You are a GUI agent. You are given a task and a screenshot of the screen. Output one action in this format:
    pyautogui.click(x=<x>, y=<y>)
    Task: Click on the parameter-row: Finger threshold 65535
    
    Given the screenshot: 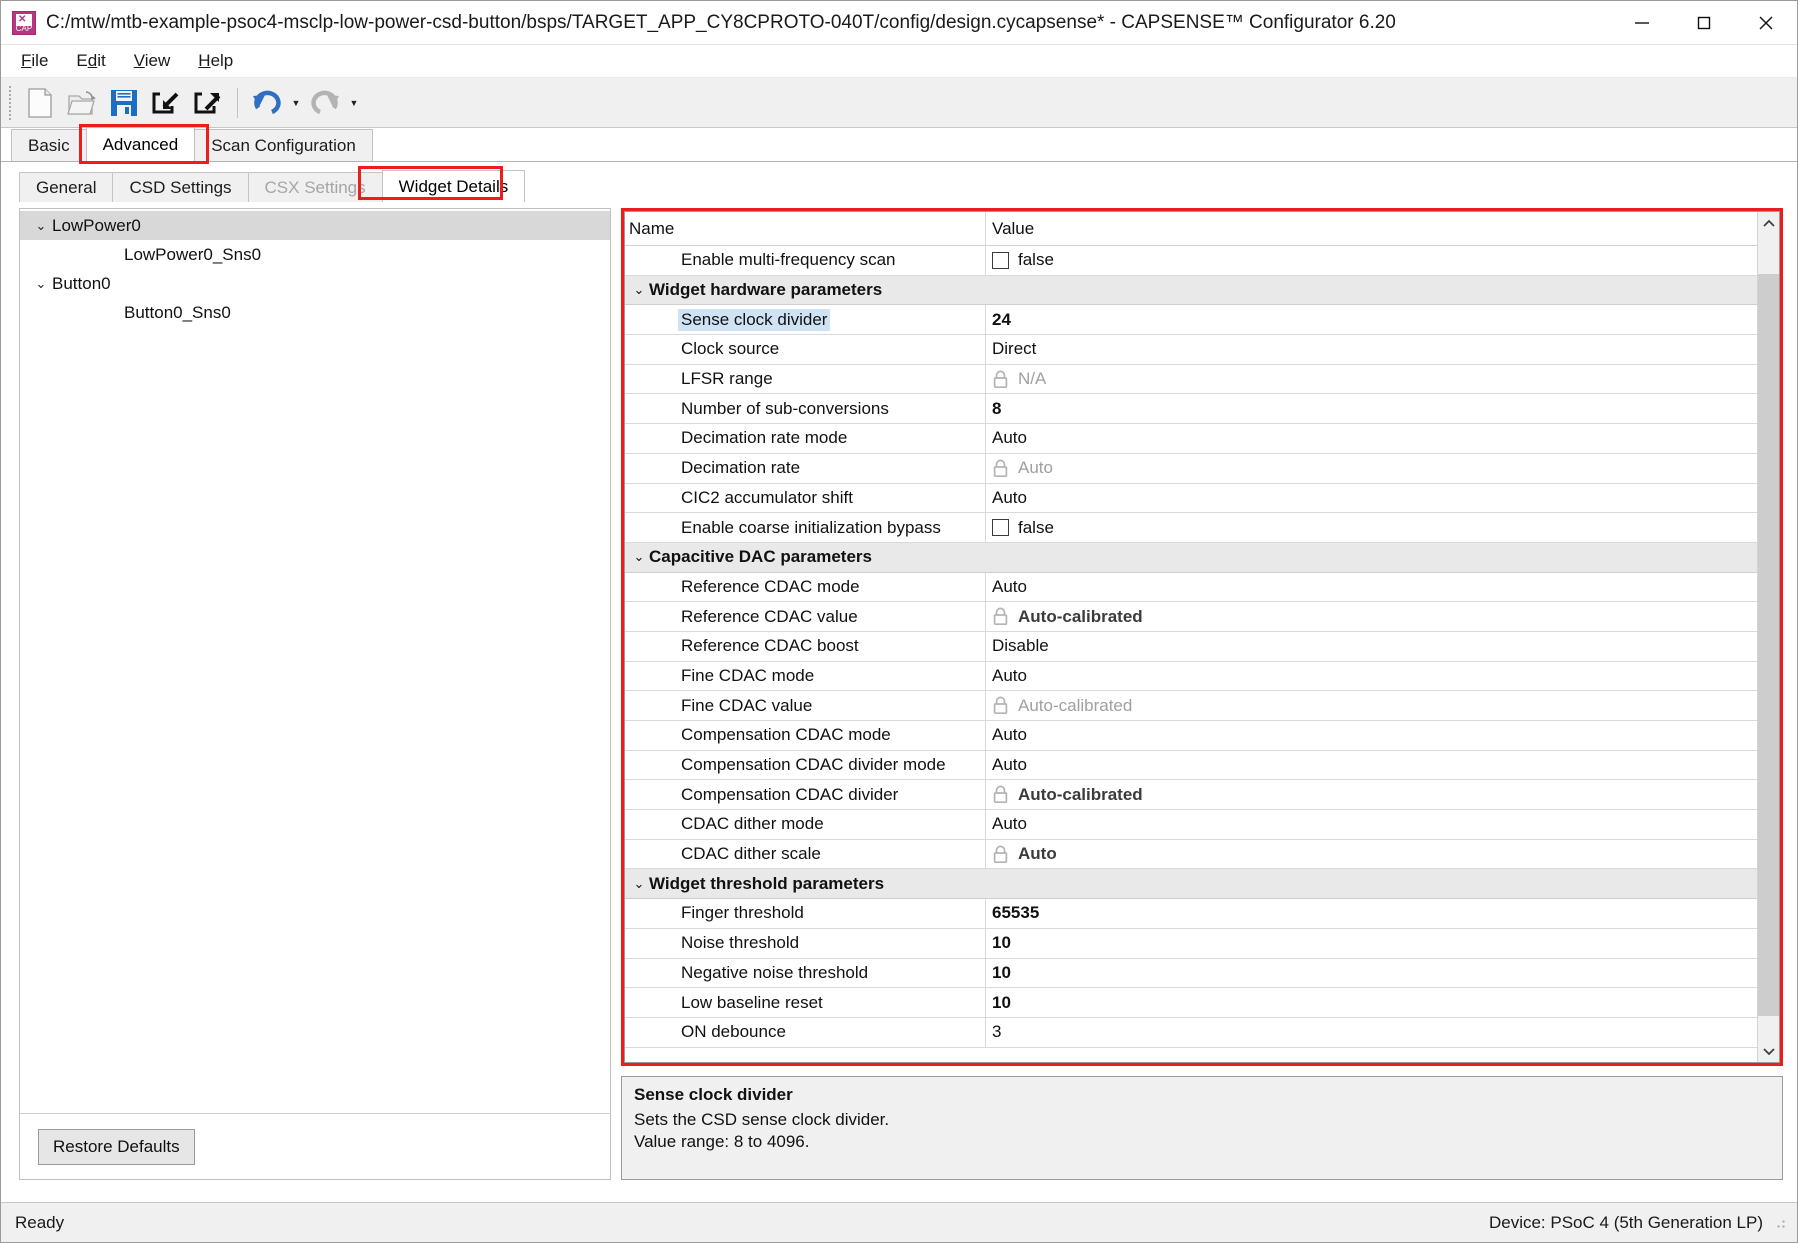 What is the action you would take?
    pyautogui.click(x=1191, y=914)
    